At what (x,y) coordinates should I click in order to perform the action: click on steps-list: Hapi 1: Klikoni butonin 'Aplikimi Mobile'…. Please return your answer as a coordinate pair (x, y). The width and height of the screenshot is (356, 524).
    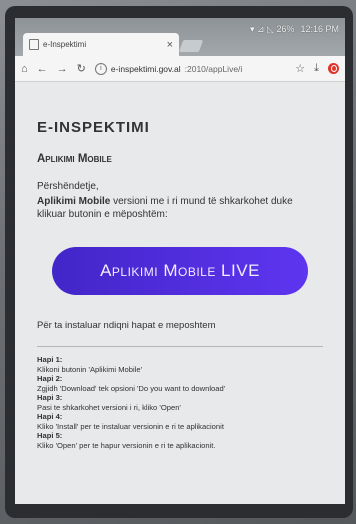
    Looking at the image, I should click on (180, 402).